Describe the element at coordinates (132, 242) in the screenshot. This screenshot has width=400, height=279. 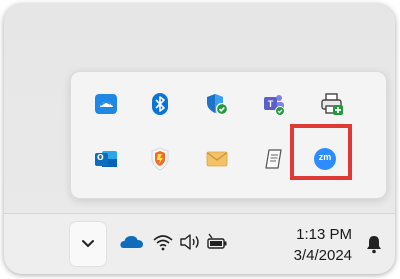
I see `onedrive-icon` at that location.